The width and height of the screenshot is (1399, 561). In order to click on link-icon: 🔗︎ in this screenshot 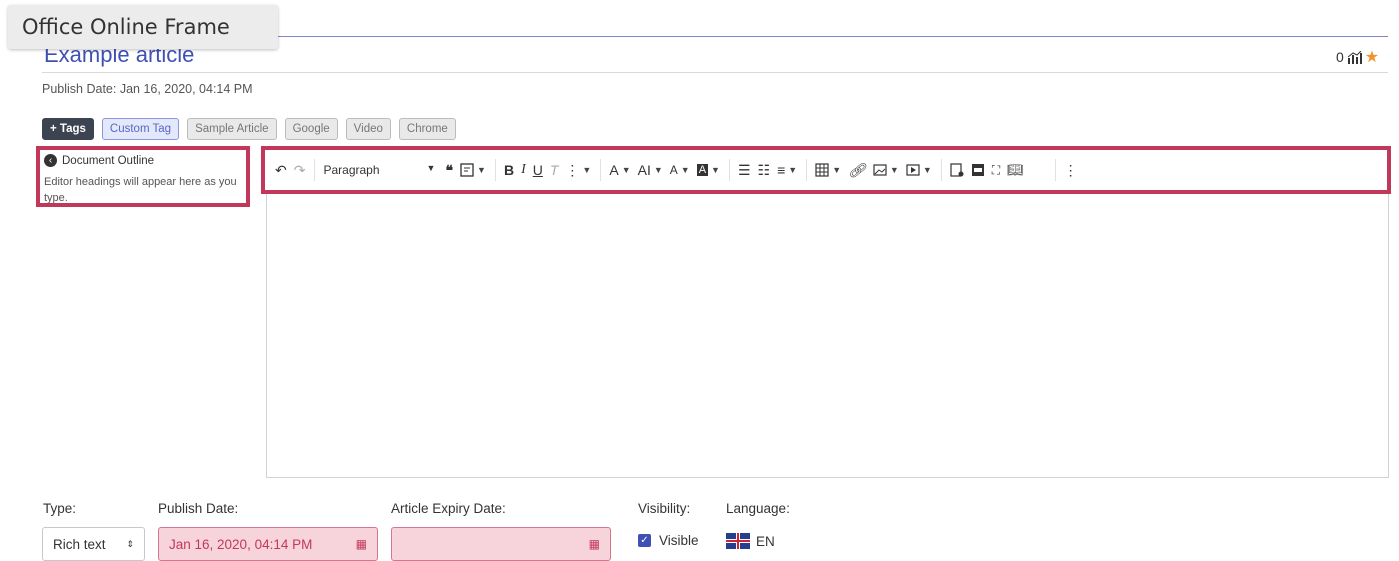, I will do `click(857, 170)`.